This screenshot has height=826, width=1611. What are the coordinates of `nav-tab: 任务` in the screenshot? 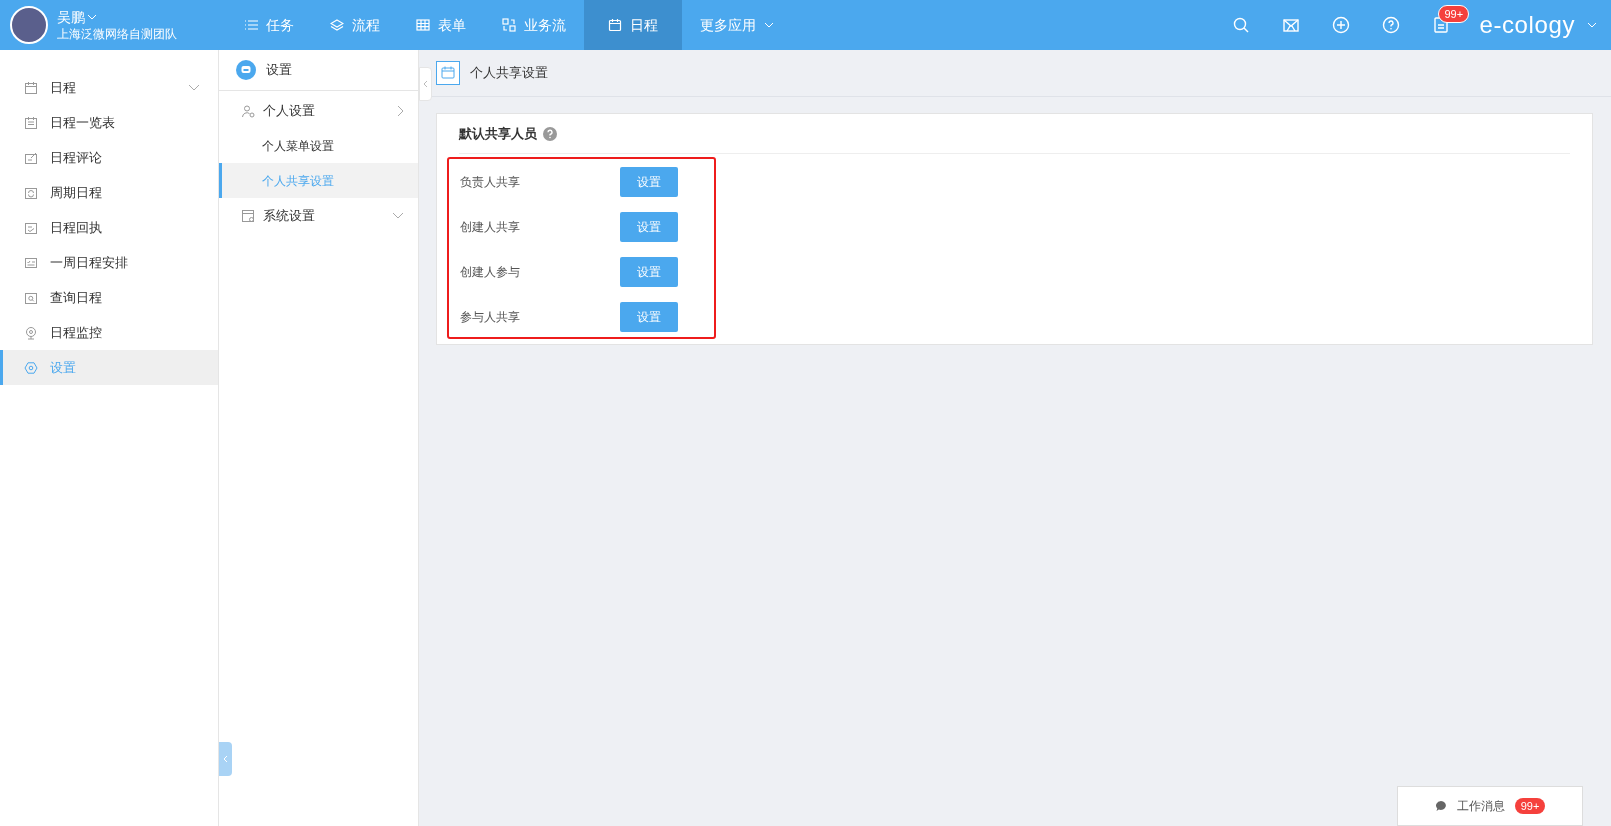 It's located at (269, 25).